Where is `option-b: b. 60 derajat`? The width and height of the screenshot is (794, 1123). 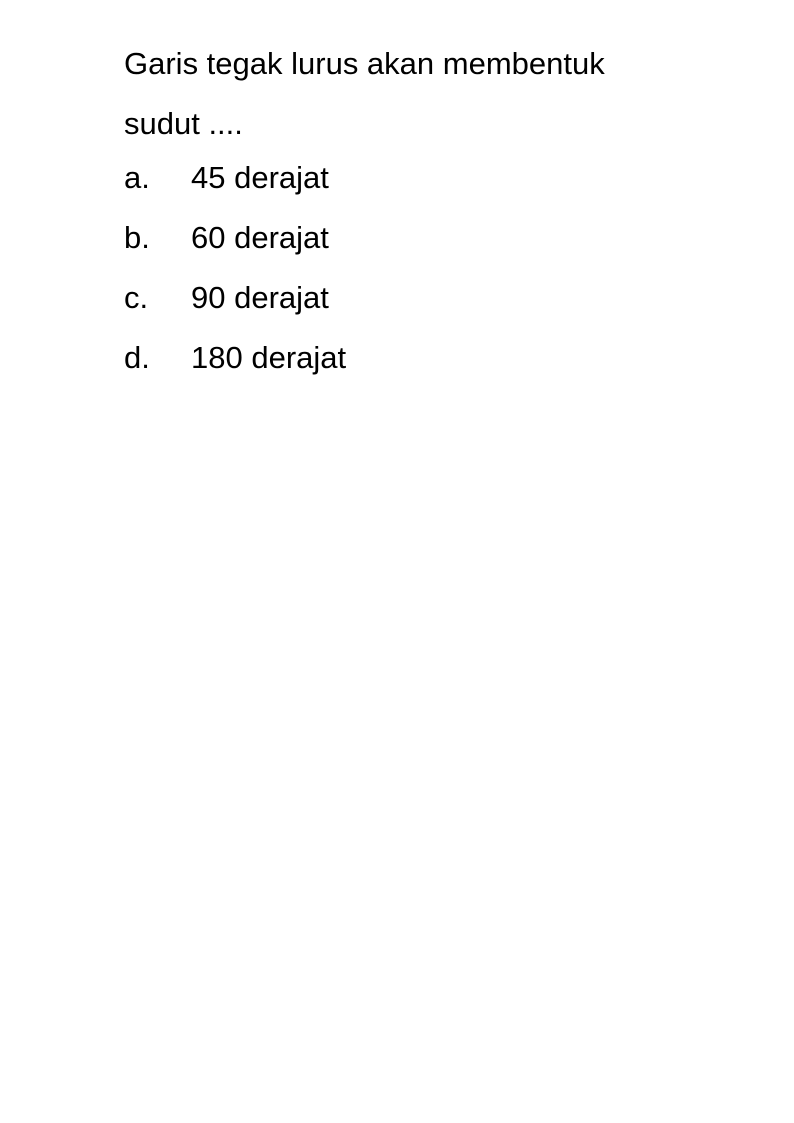
option-b: b. 60 derajat is located at coordinates (235, 238).